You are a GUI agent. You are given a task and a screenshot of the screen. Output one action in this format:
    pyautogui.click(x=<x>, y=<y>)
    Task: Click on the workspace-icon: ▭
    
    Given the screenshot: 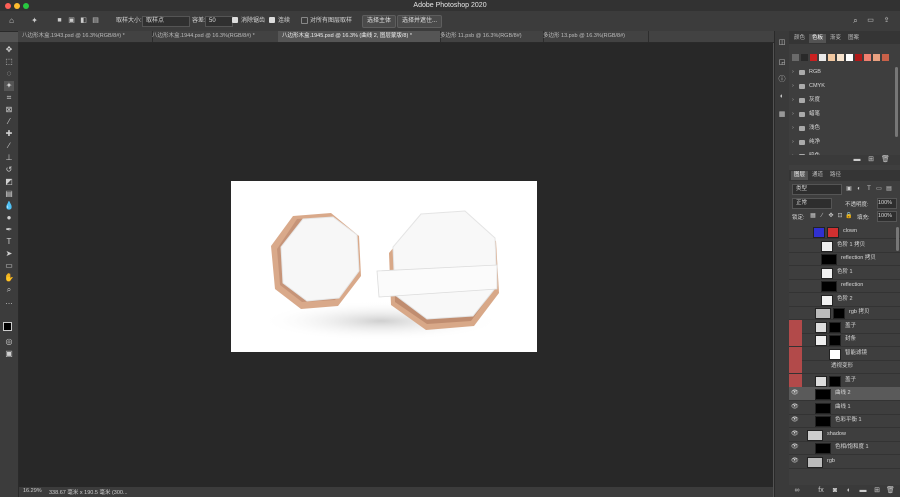 What is the action you would take?
    pyautogui.click(x=870, y=20)
    